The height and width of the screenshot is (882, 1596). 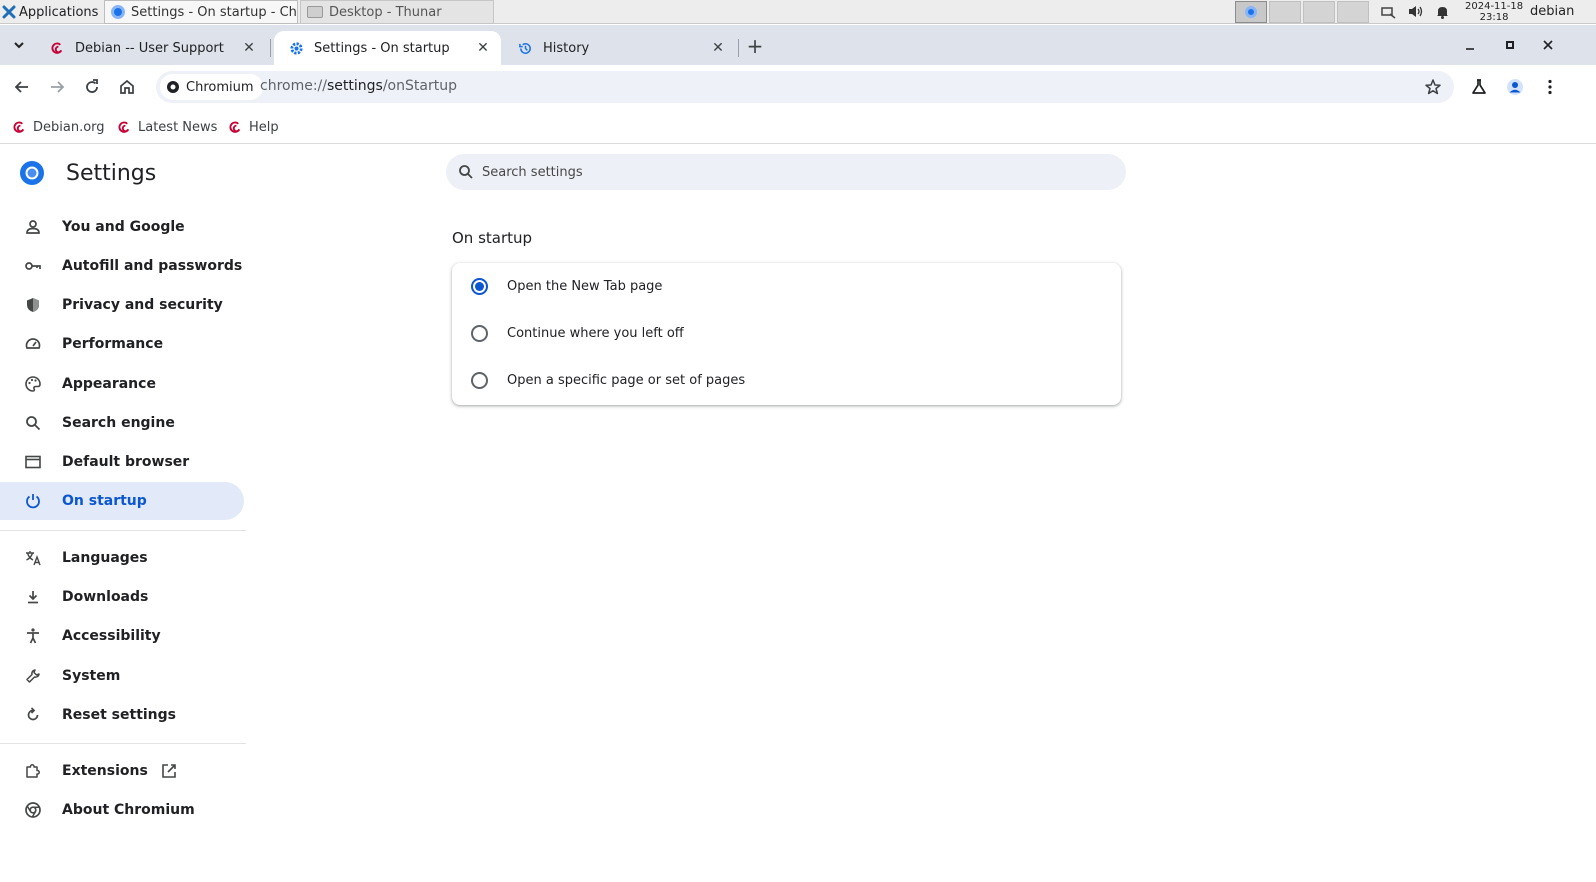 What do you see at coordinates (57, 87) in the screenshot?
I see `forward-button` at bounding box center [57, 87].